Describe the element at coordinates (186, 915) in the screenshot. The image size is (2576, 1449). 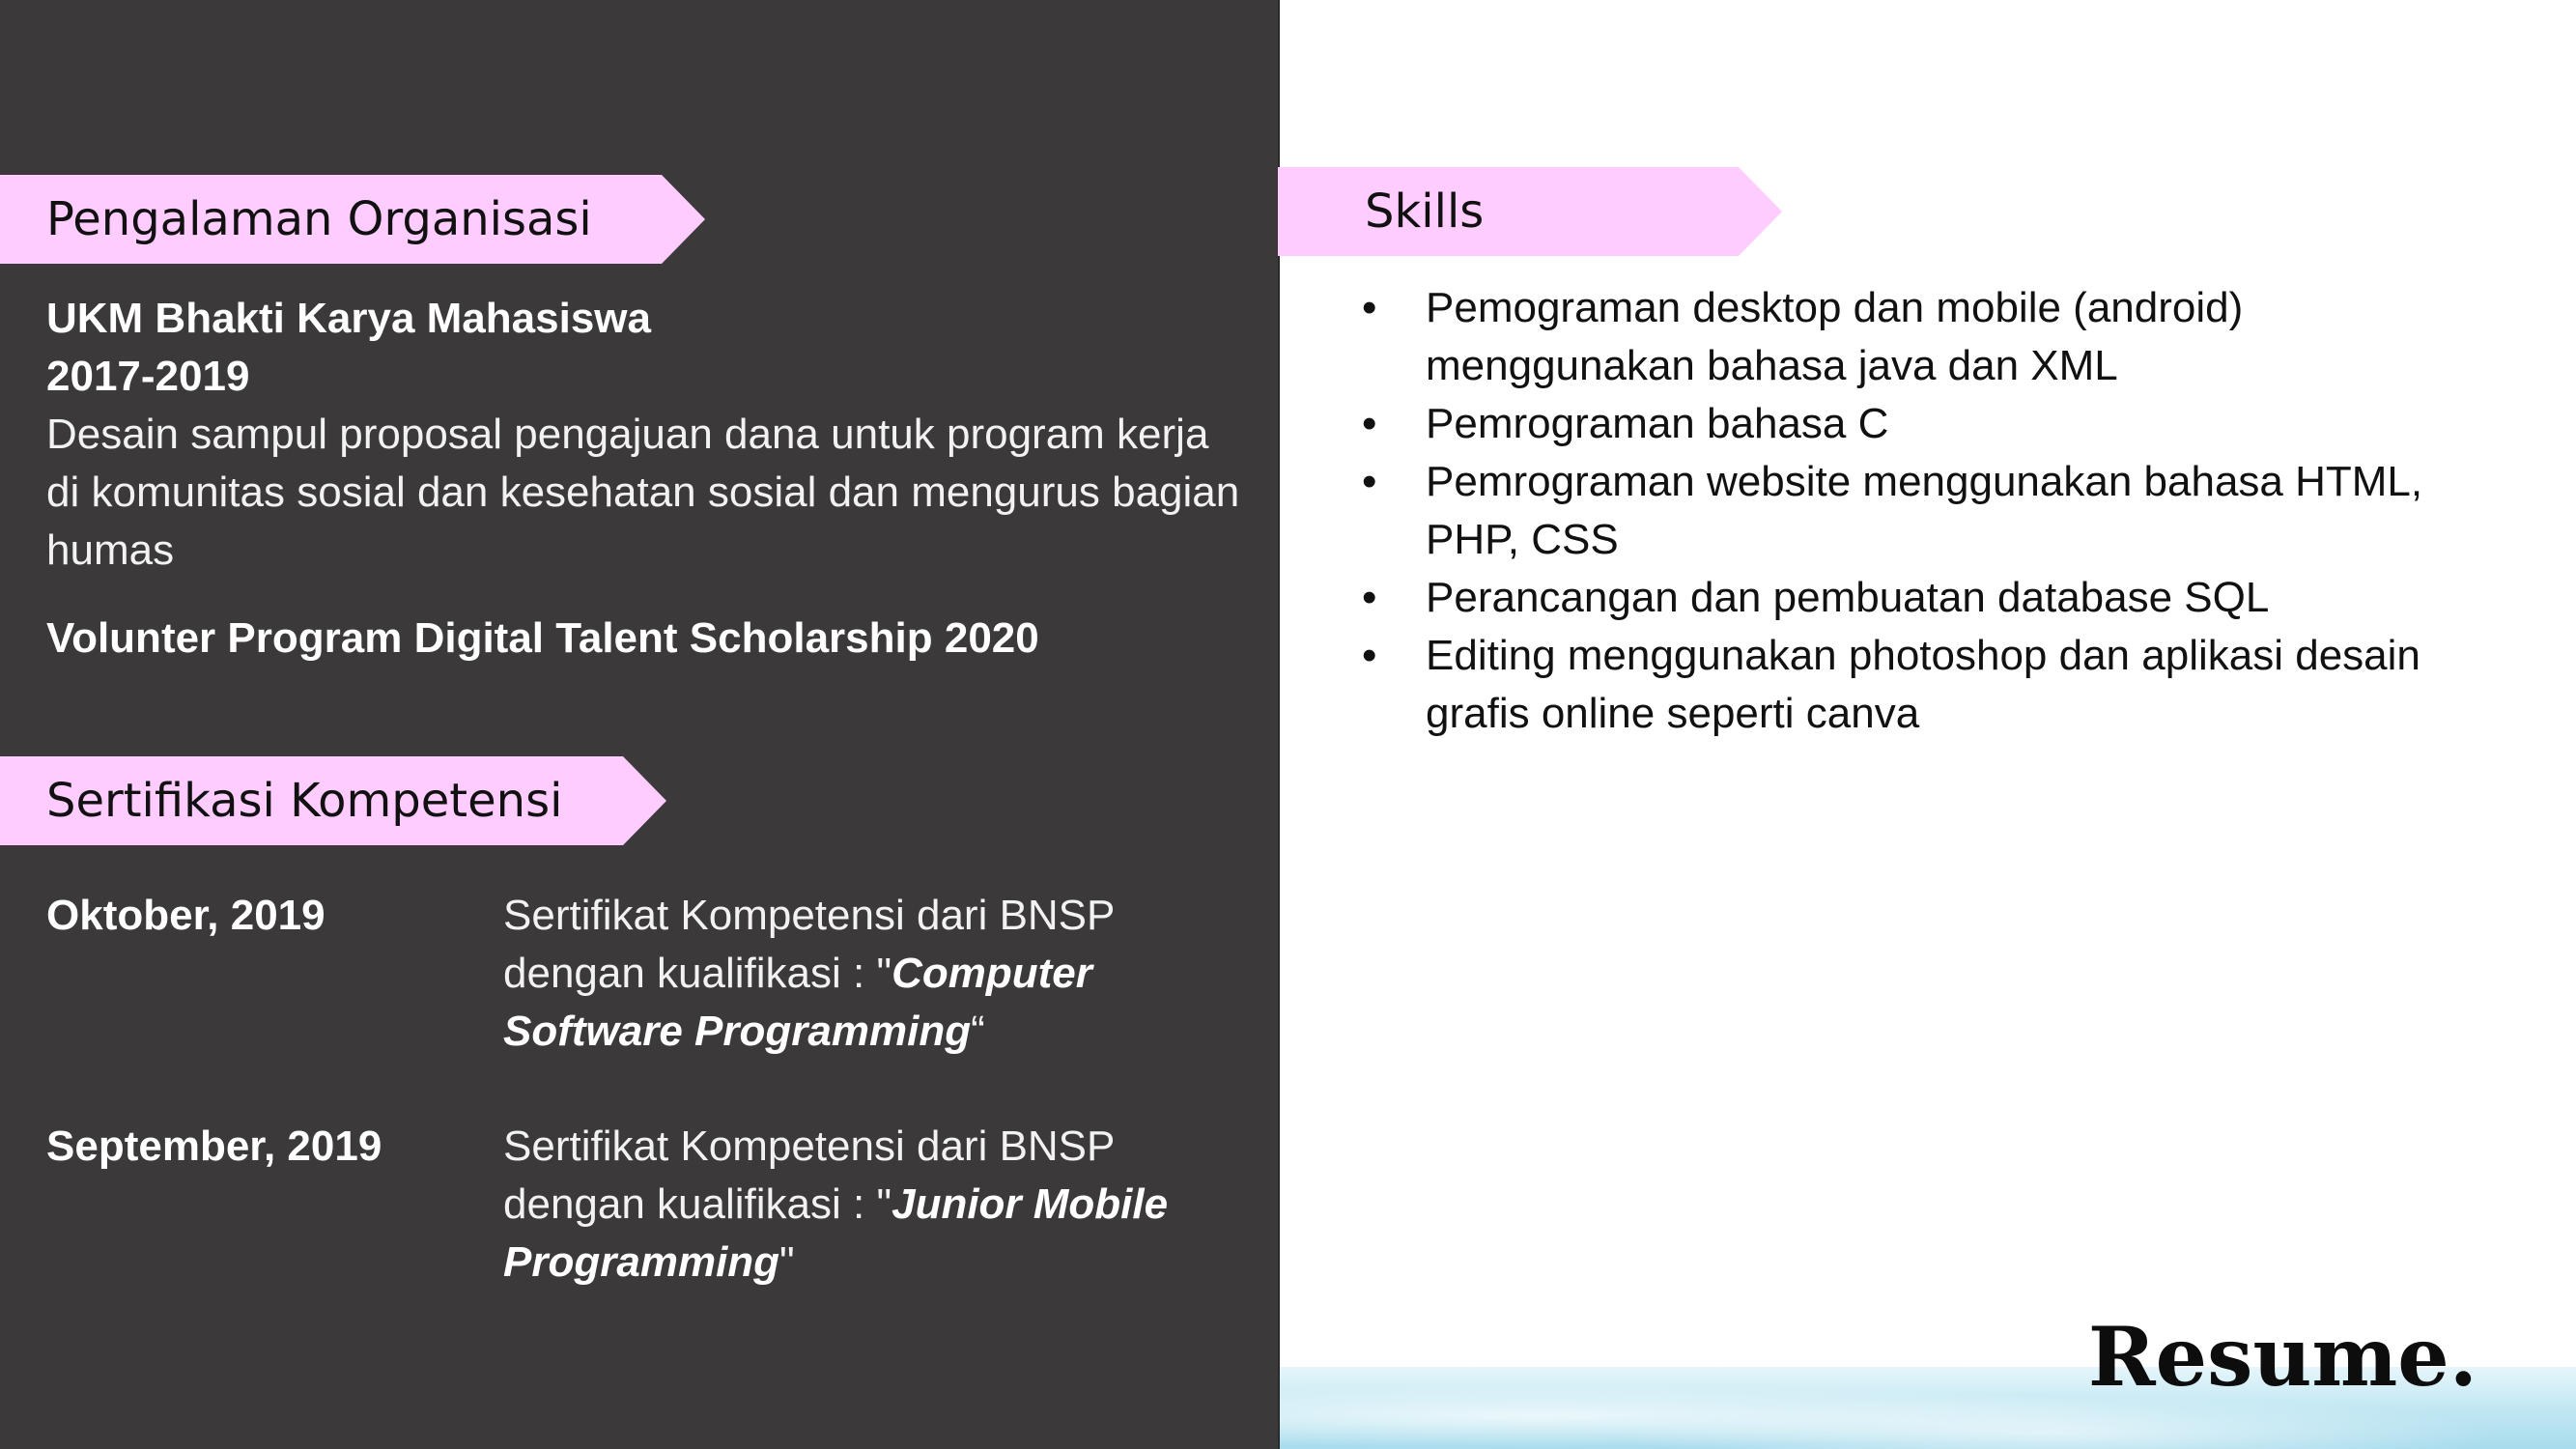
I see `certification-date: Oktober, 2019` at that location.